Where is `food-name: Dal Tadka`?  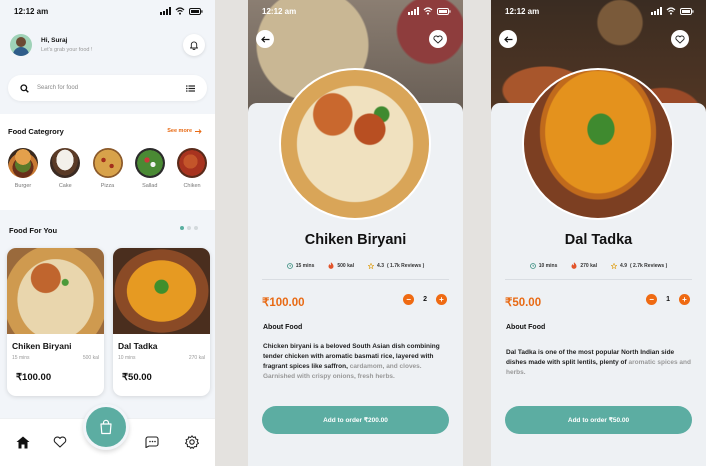
food-name: Dal Tadka is located at coordinates (138, 346).